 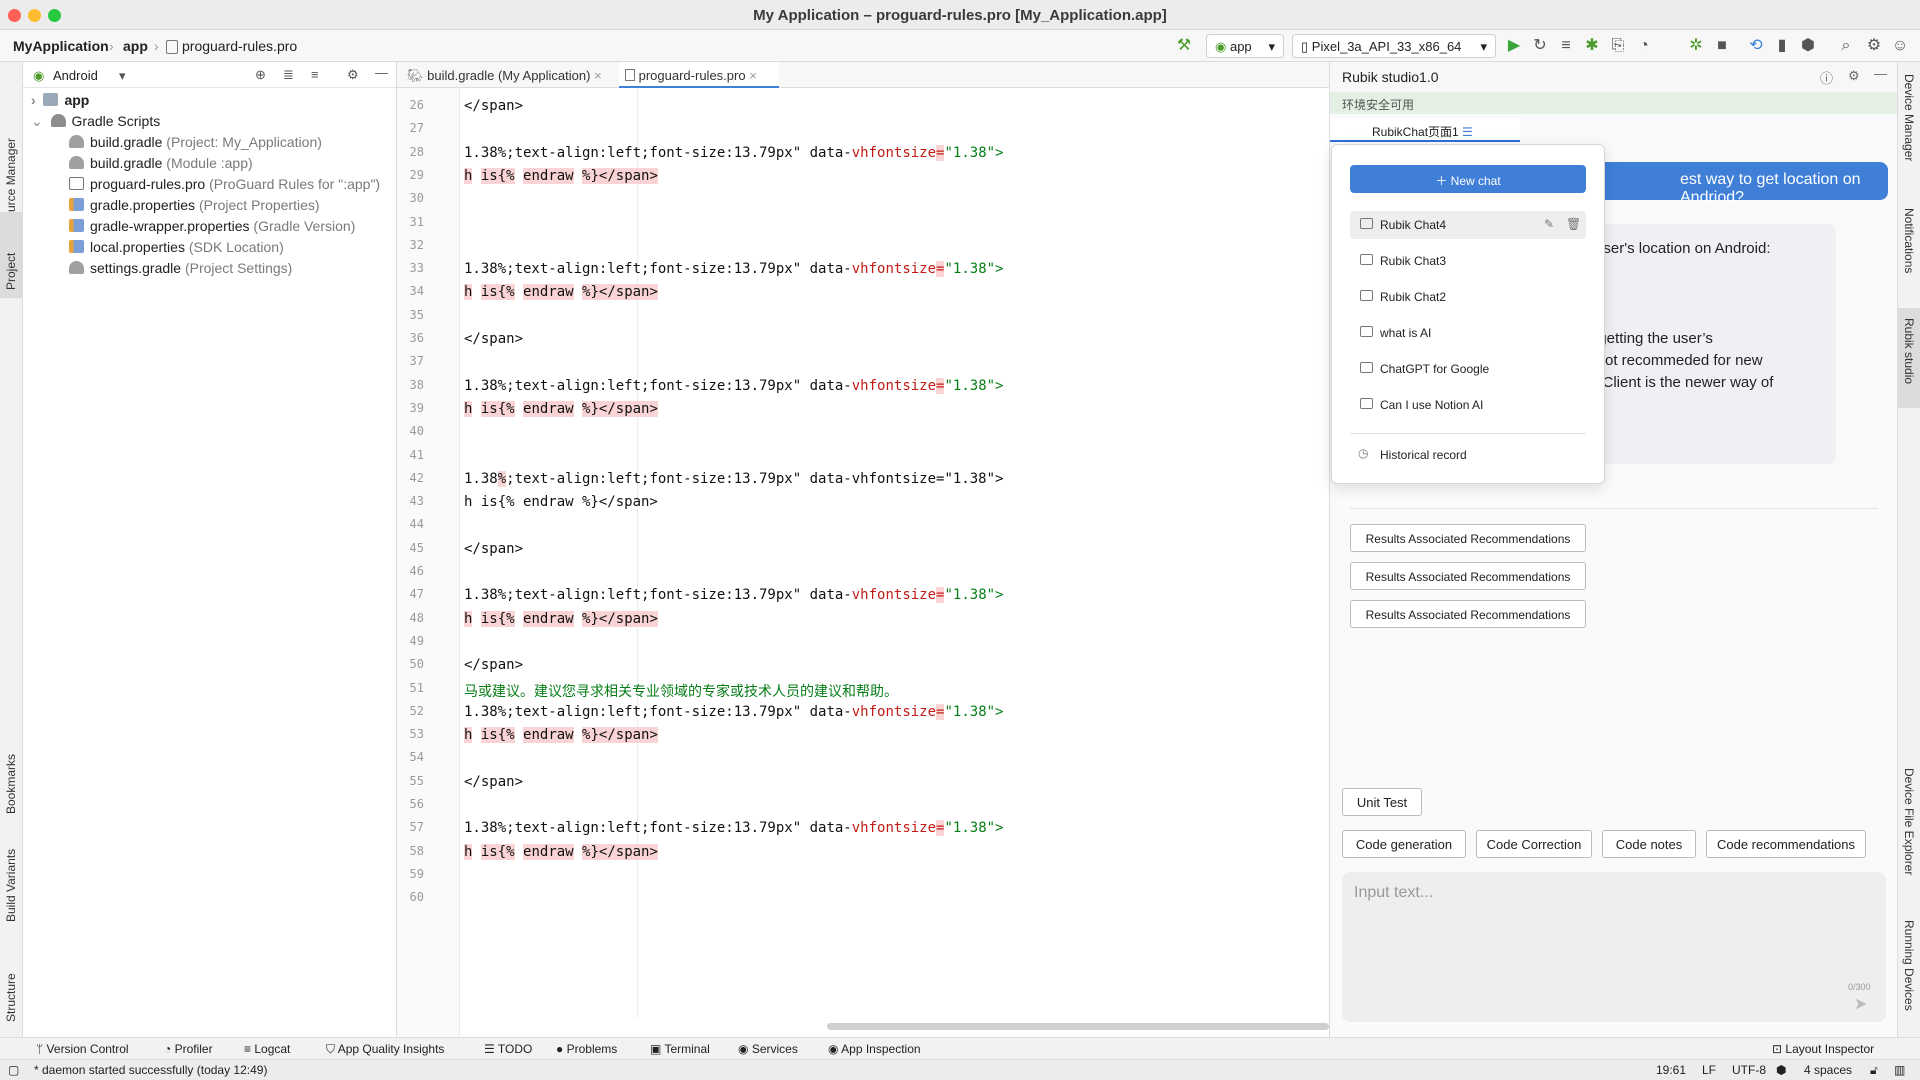 What do you see at coordinates (699, 75) in the screenshot?
I see `tab-proguard-rules: proguard-rules.pro ×` at bounding box center [699, 75].